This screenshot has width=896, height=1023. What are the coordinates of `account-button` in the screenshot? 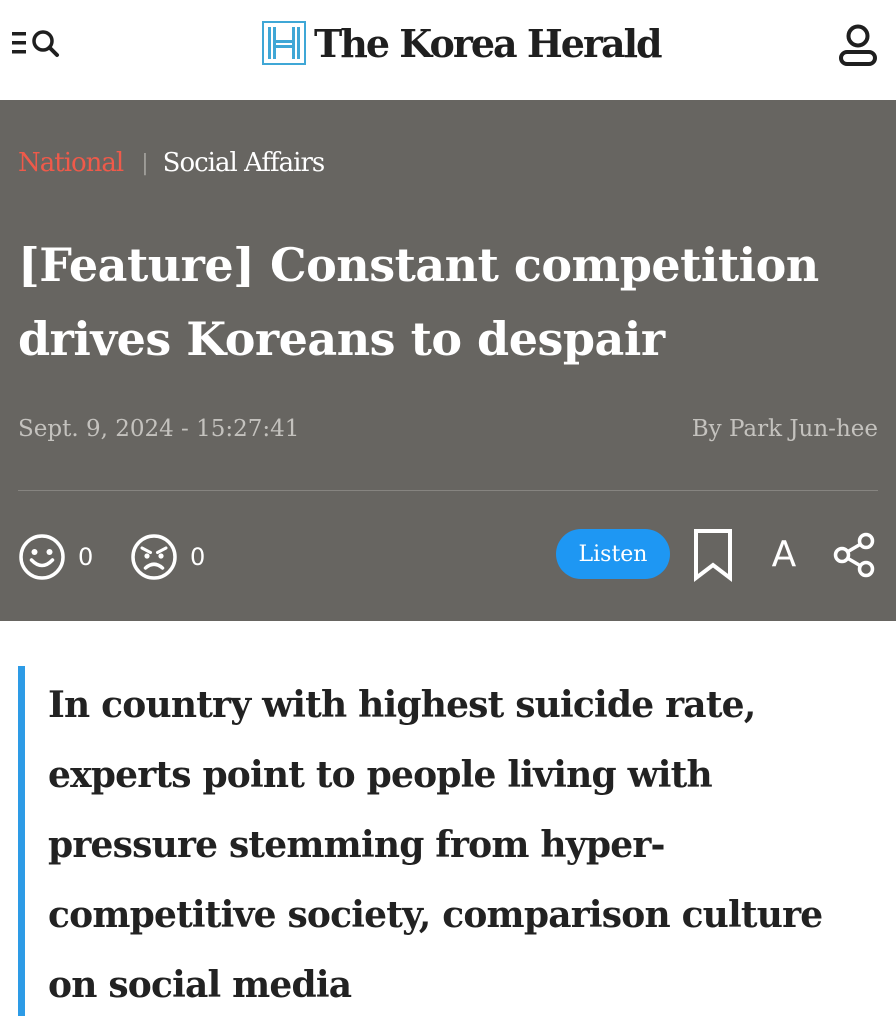 It's located at (858, 46).